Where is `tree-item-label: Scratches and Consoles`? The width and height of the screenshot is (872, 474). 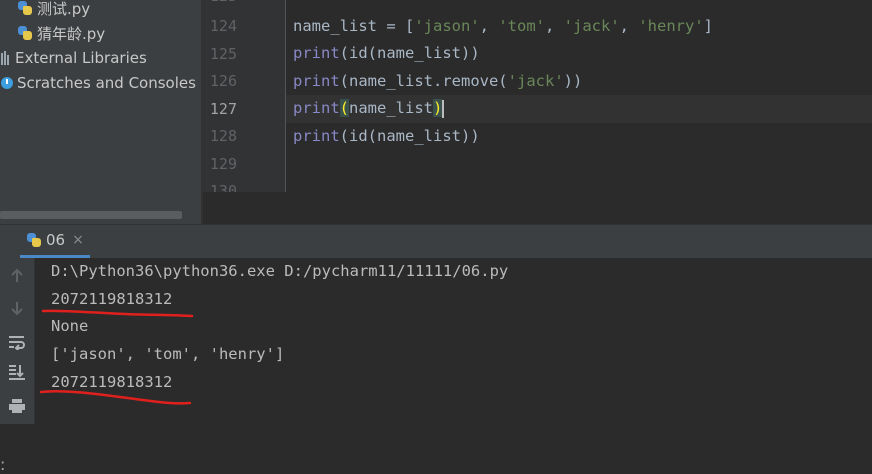 tree-item-label: Scratches and Consoles is located at coordinates (106, 83).